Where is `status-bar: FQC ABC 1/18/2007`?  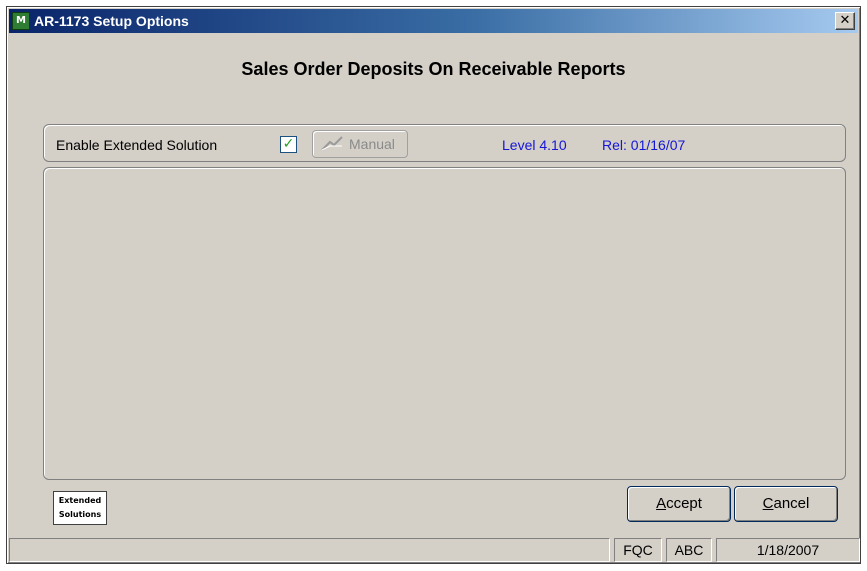 status-bar: FQC ABC 1/18/2007 is located at coordinates (434, 550).